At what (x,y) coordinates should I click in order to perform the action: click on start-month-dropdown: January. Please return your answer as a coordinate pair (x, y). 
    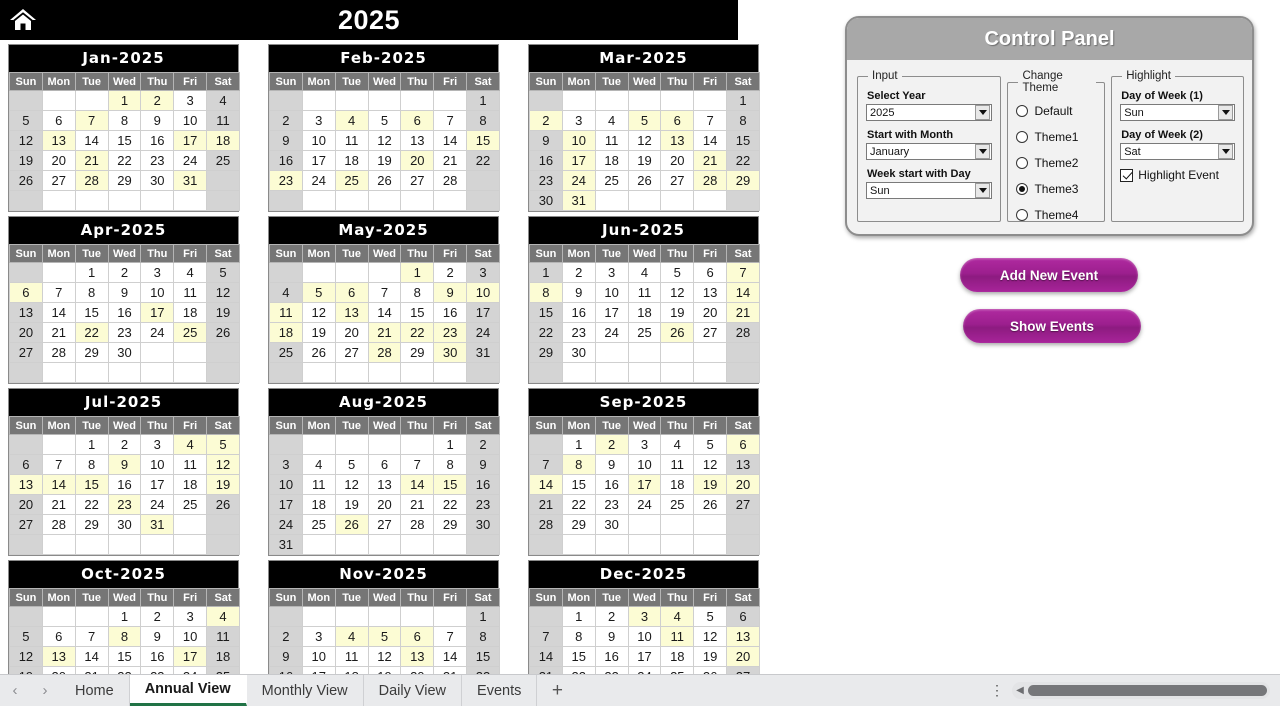
    Looking at the image, I should click on (929, 151).